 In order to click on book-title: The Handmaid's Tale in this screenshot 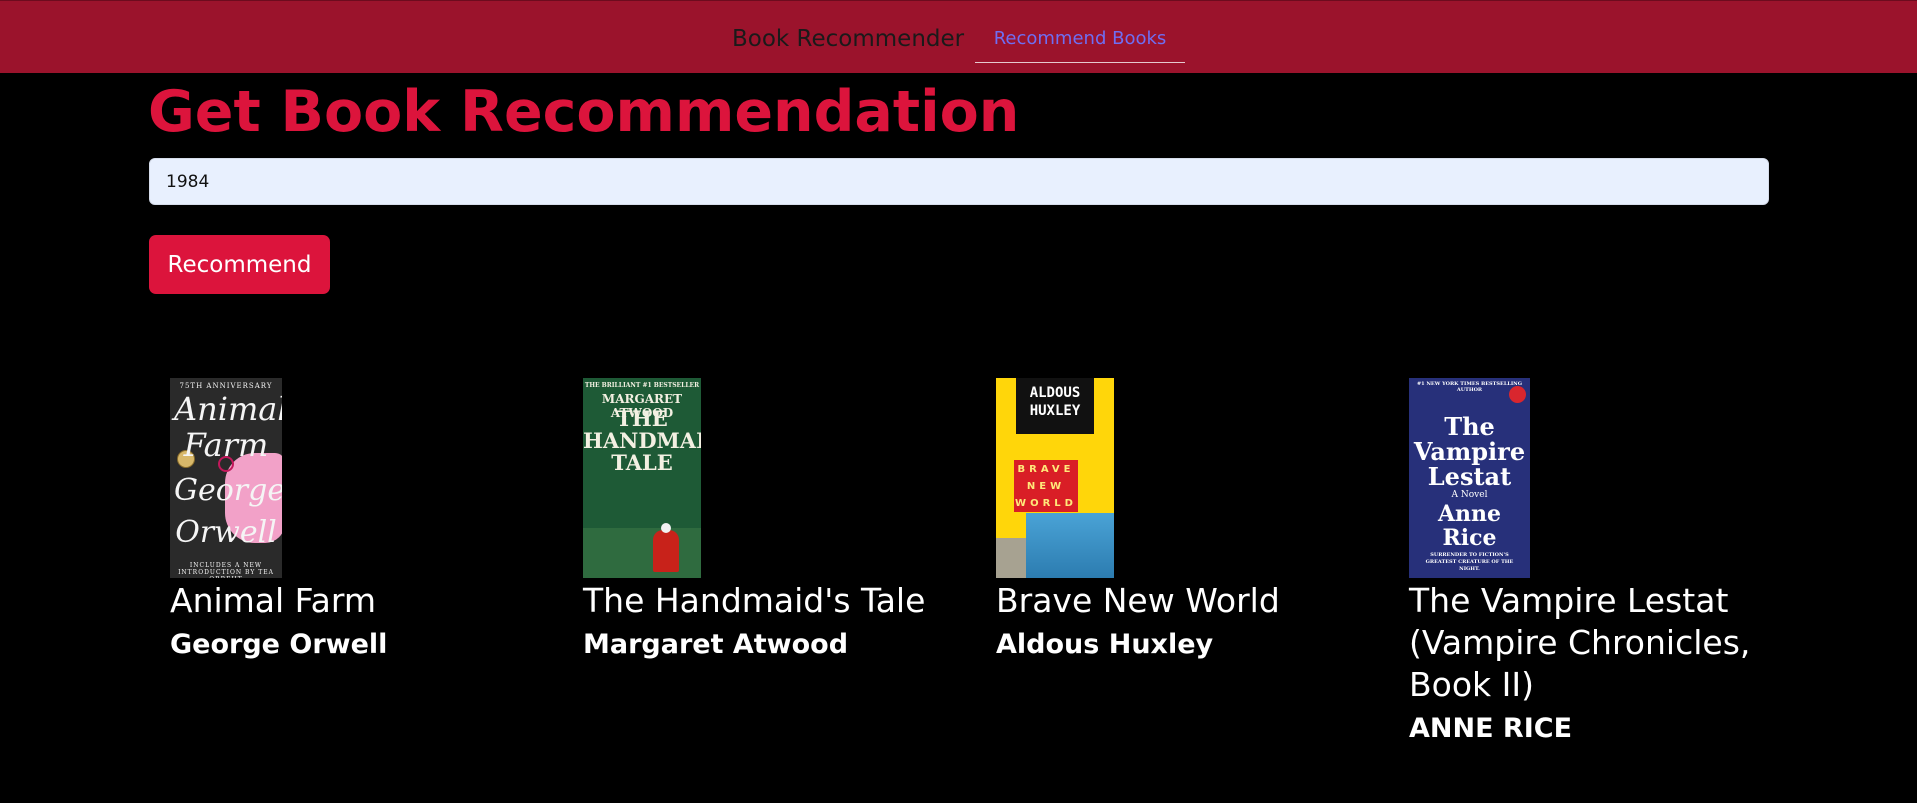, I will do `click(754, 600)`.